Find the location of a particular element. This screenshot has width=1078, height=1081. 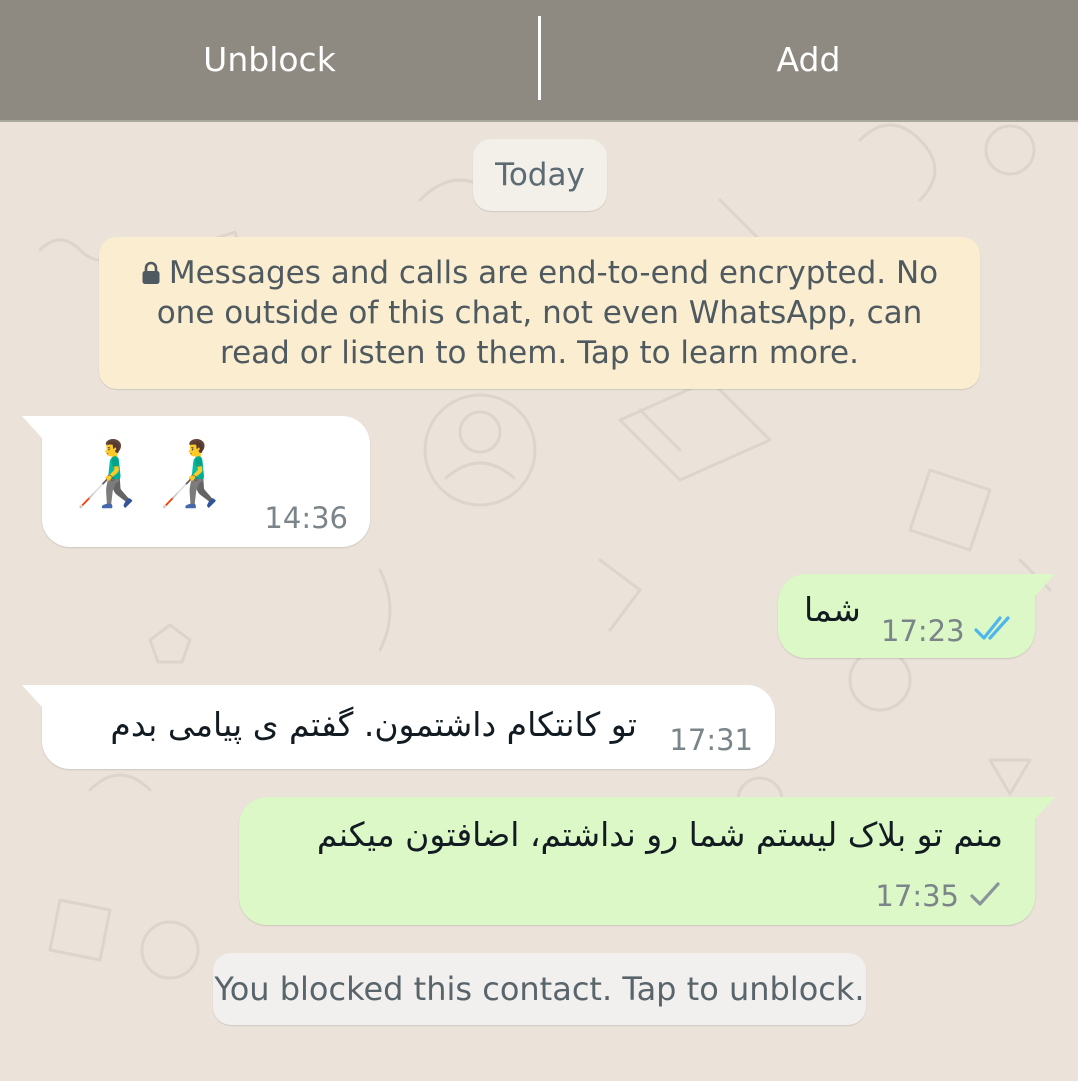

message-time: 17:35 is located at coordinates (917, 896).